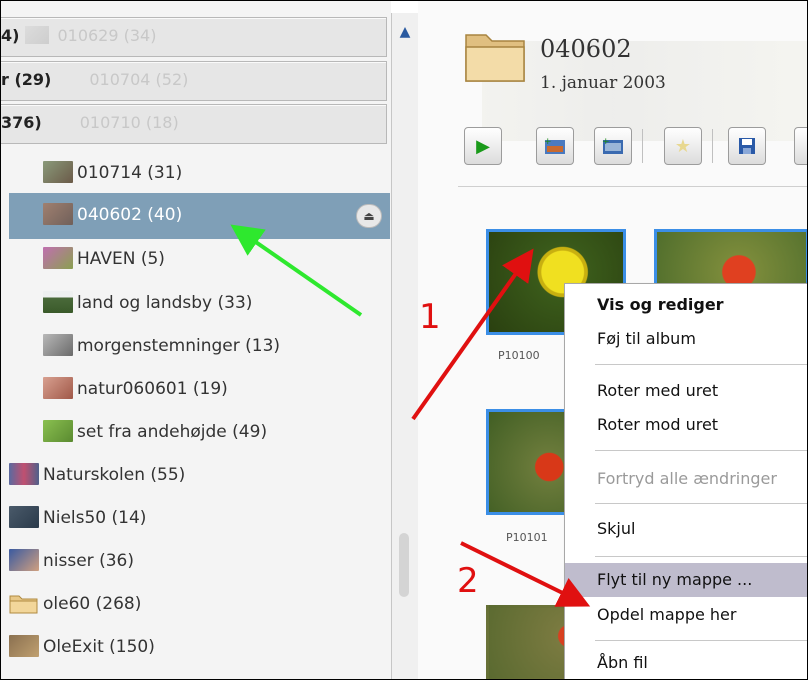  I want to click on folder-item-label: HAVEN (5), so click(121, 259).